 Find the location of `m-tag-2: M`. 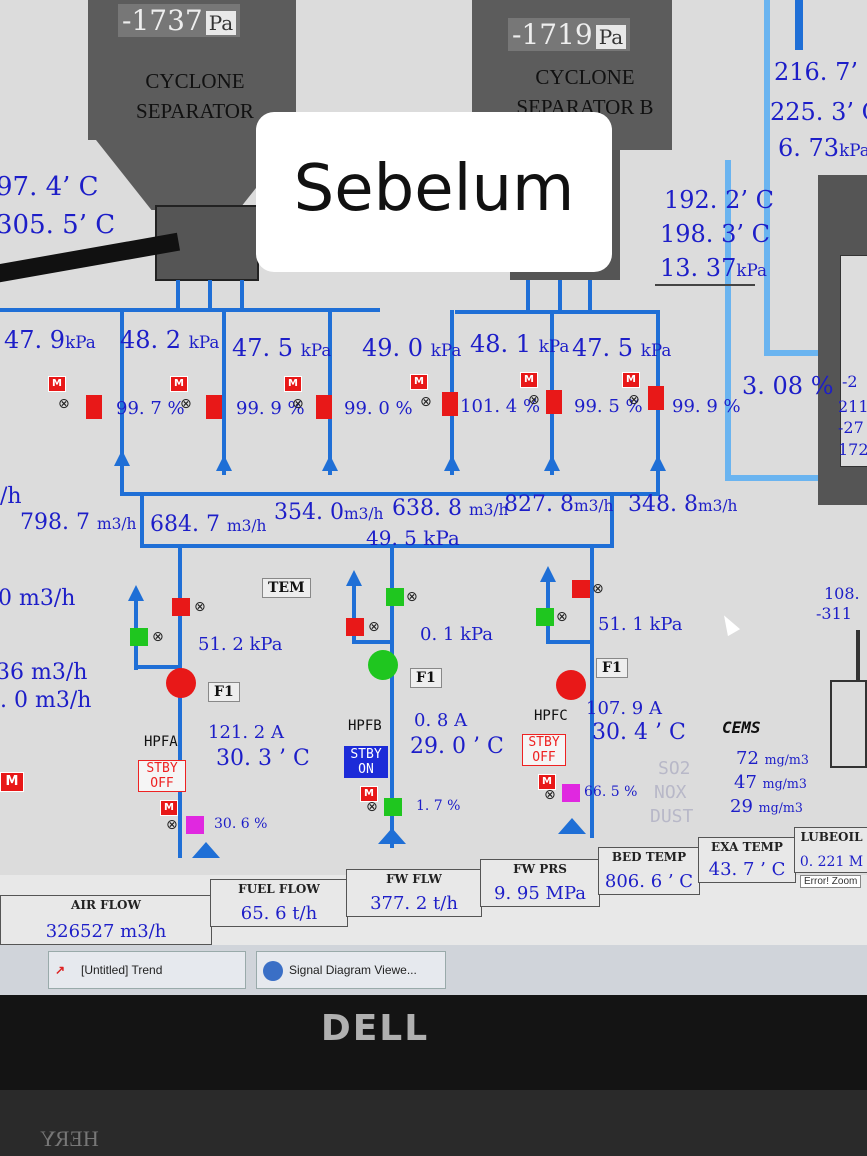

m-tag-2: M is located at coordinates (179, 384).